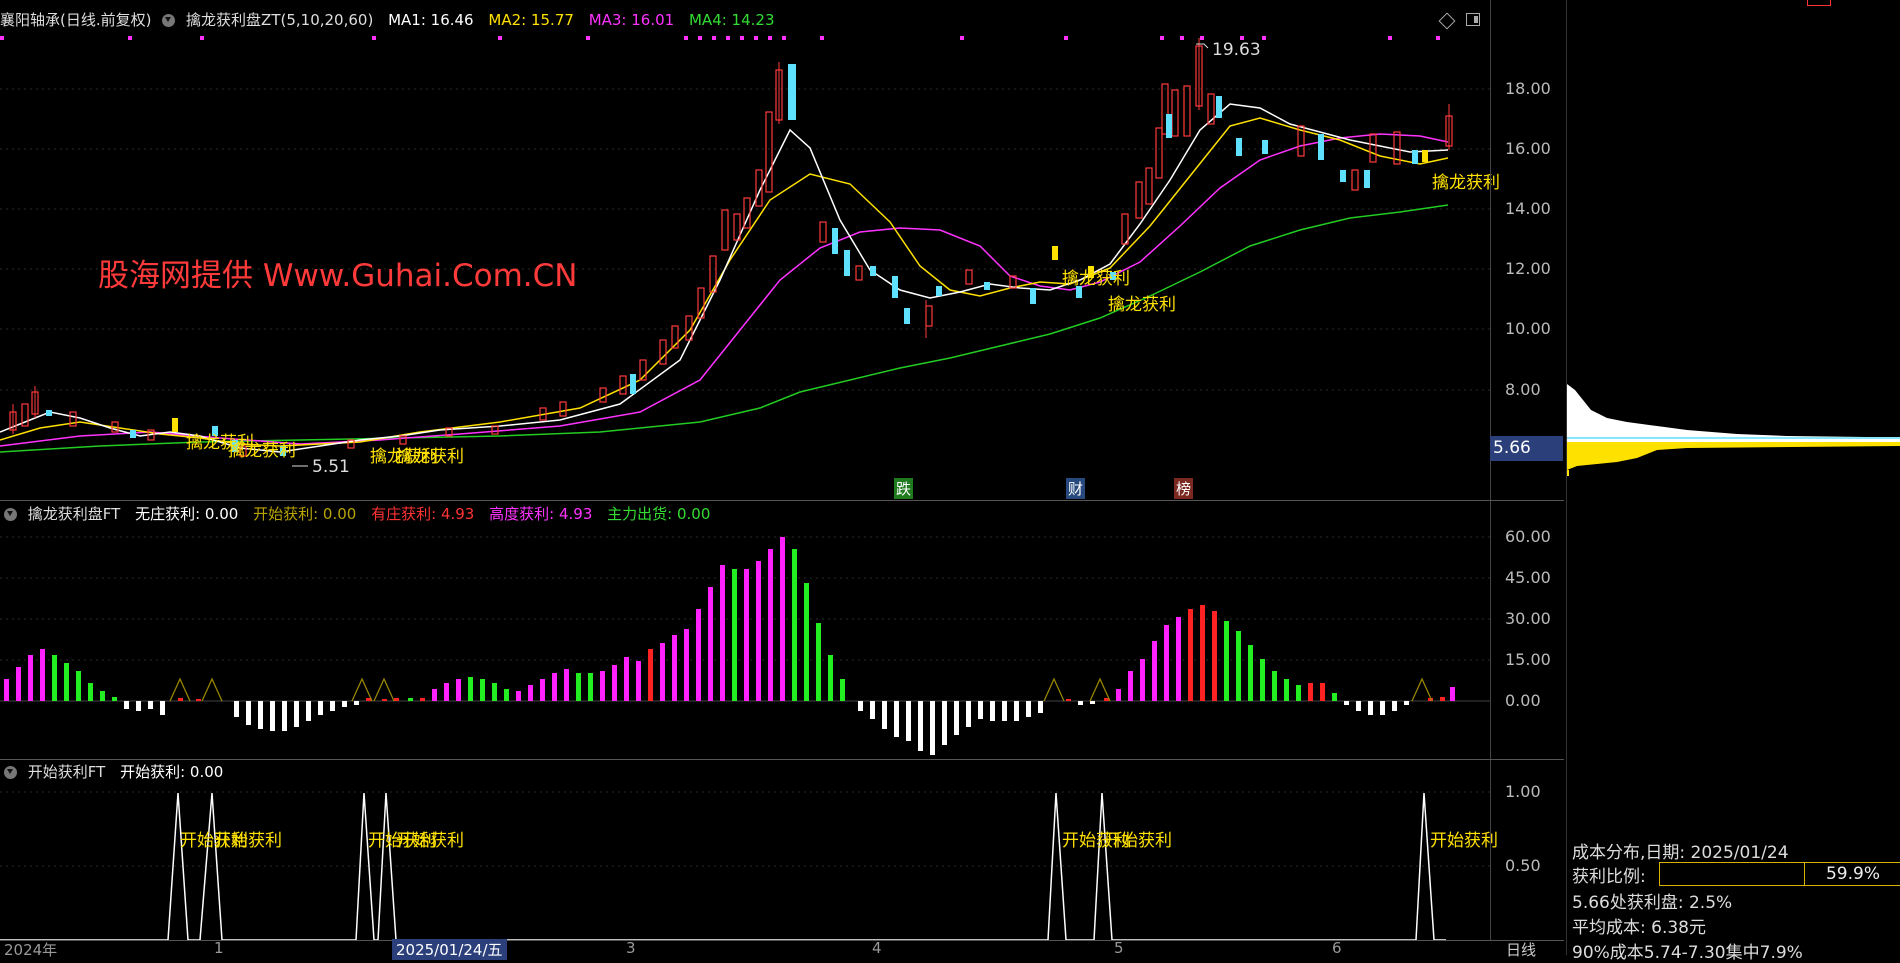  I want to click on ratio-label: 获利比例:, so click(1609, 877).